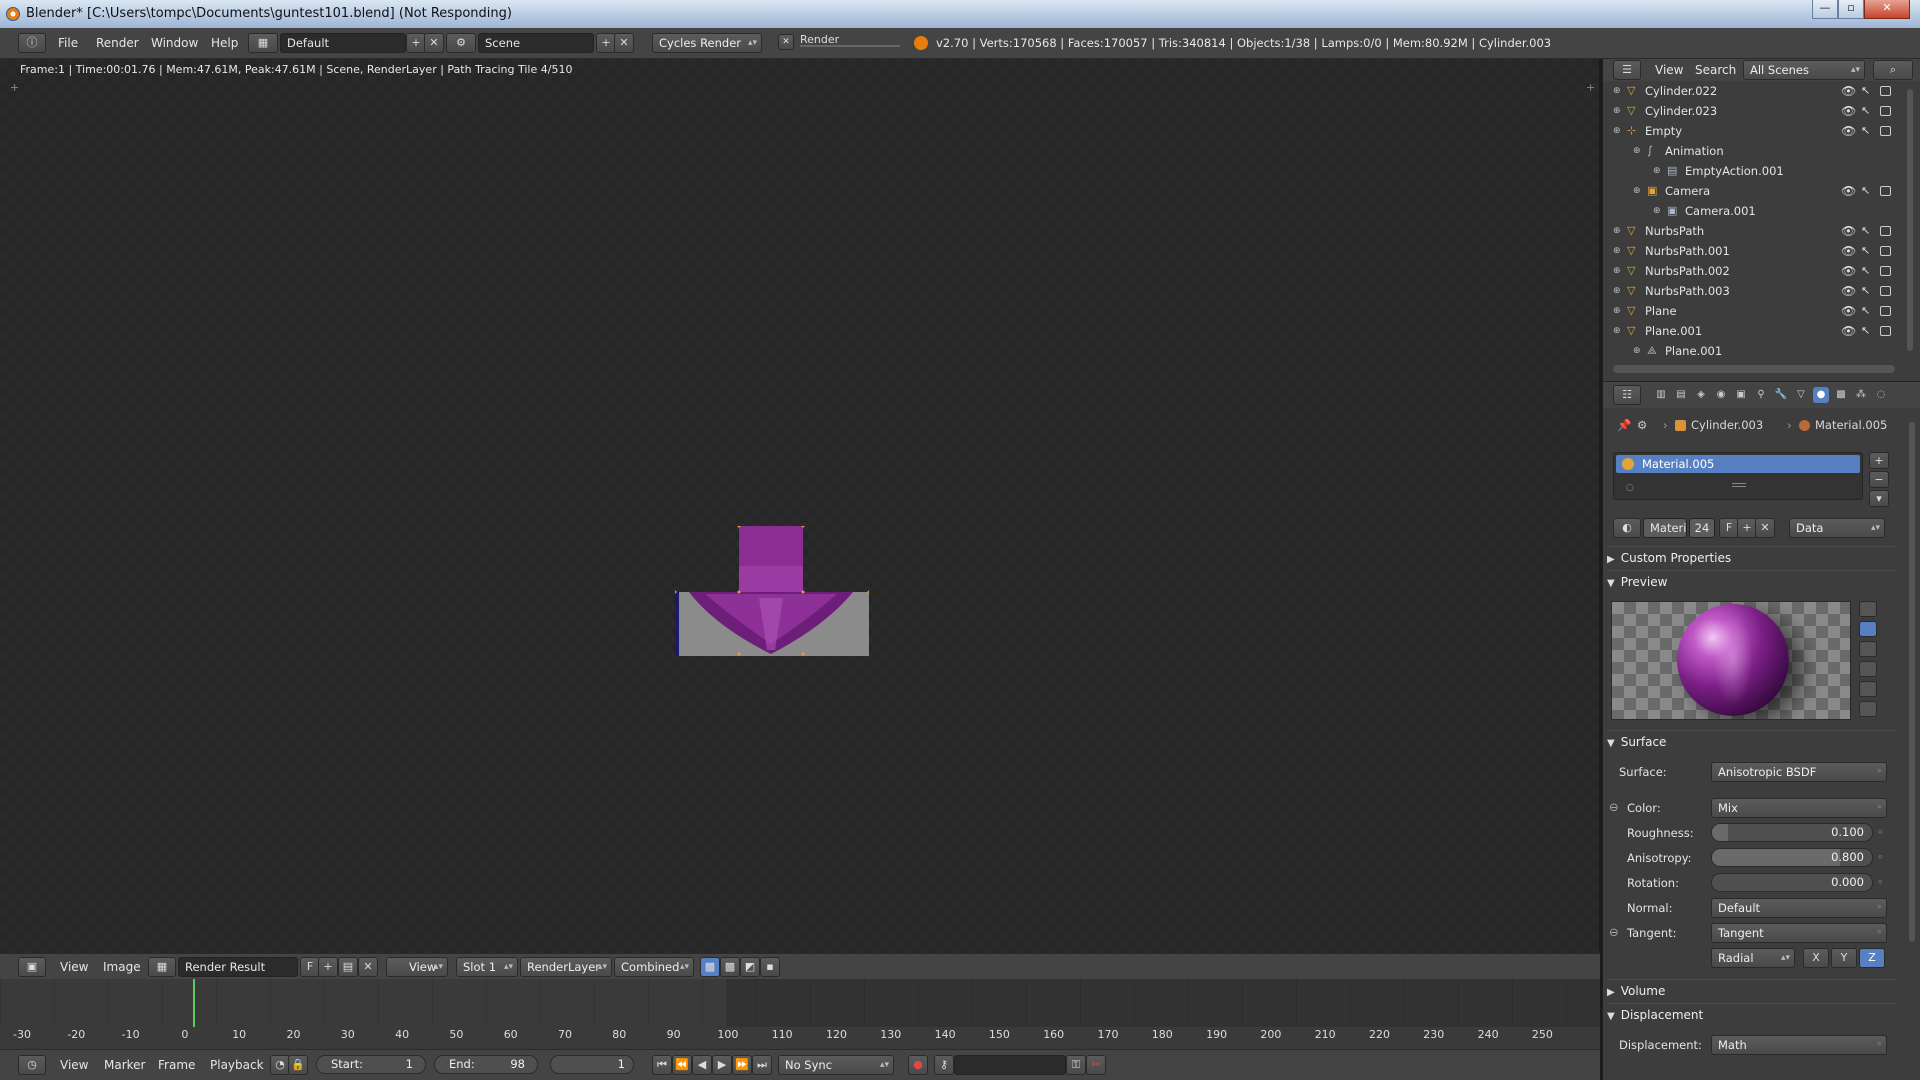  What do you see at coordinates (1761, 395) in the screenshot?
I see `tab-constraints-icon: ⚲` at bounding box center [1761, 395].